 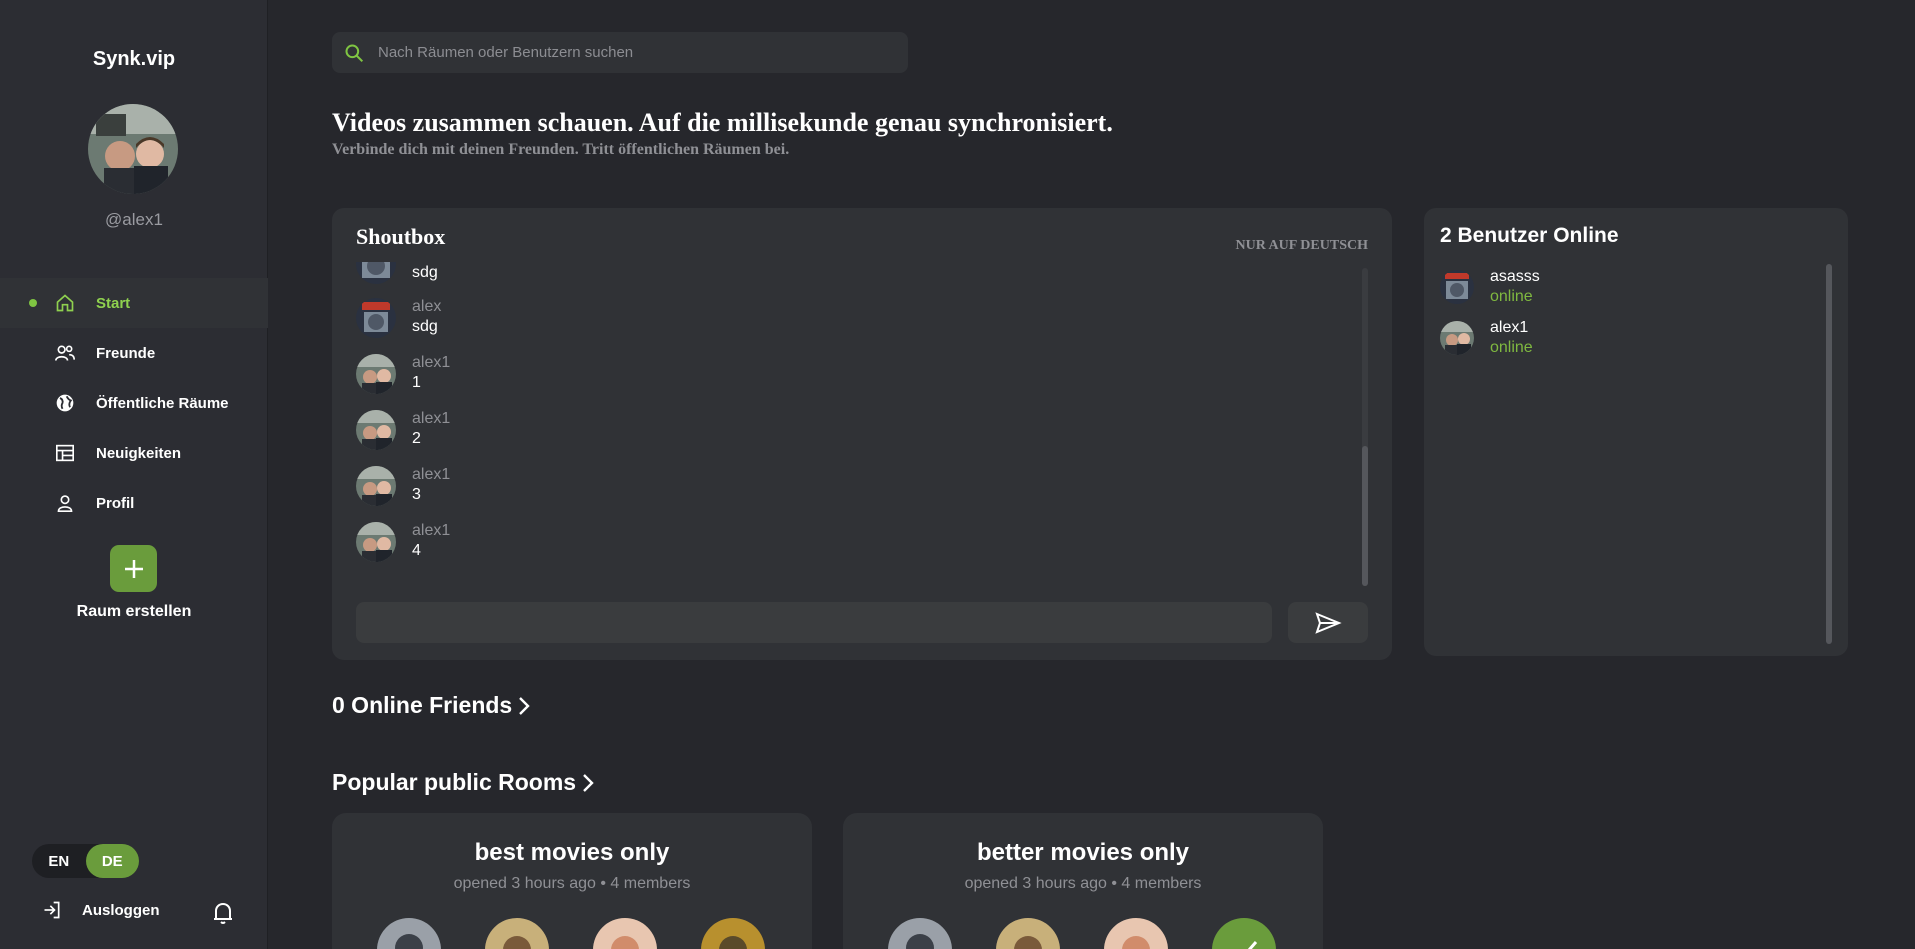 I want to click on nav-label: Start, so click(x=113, y=303).